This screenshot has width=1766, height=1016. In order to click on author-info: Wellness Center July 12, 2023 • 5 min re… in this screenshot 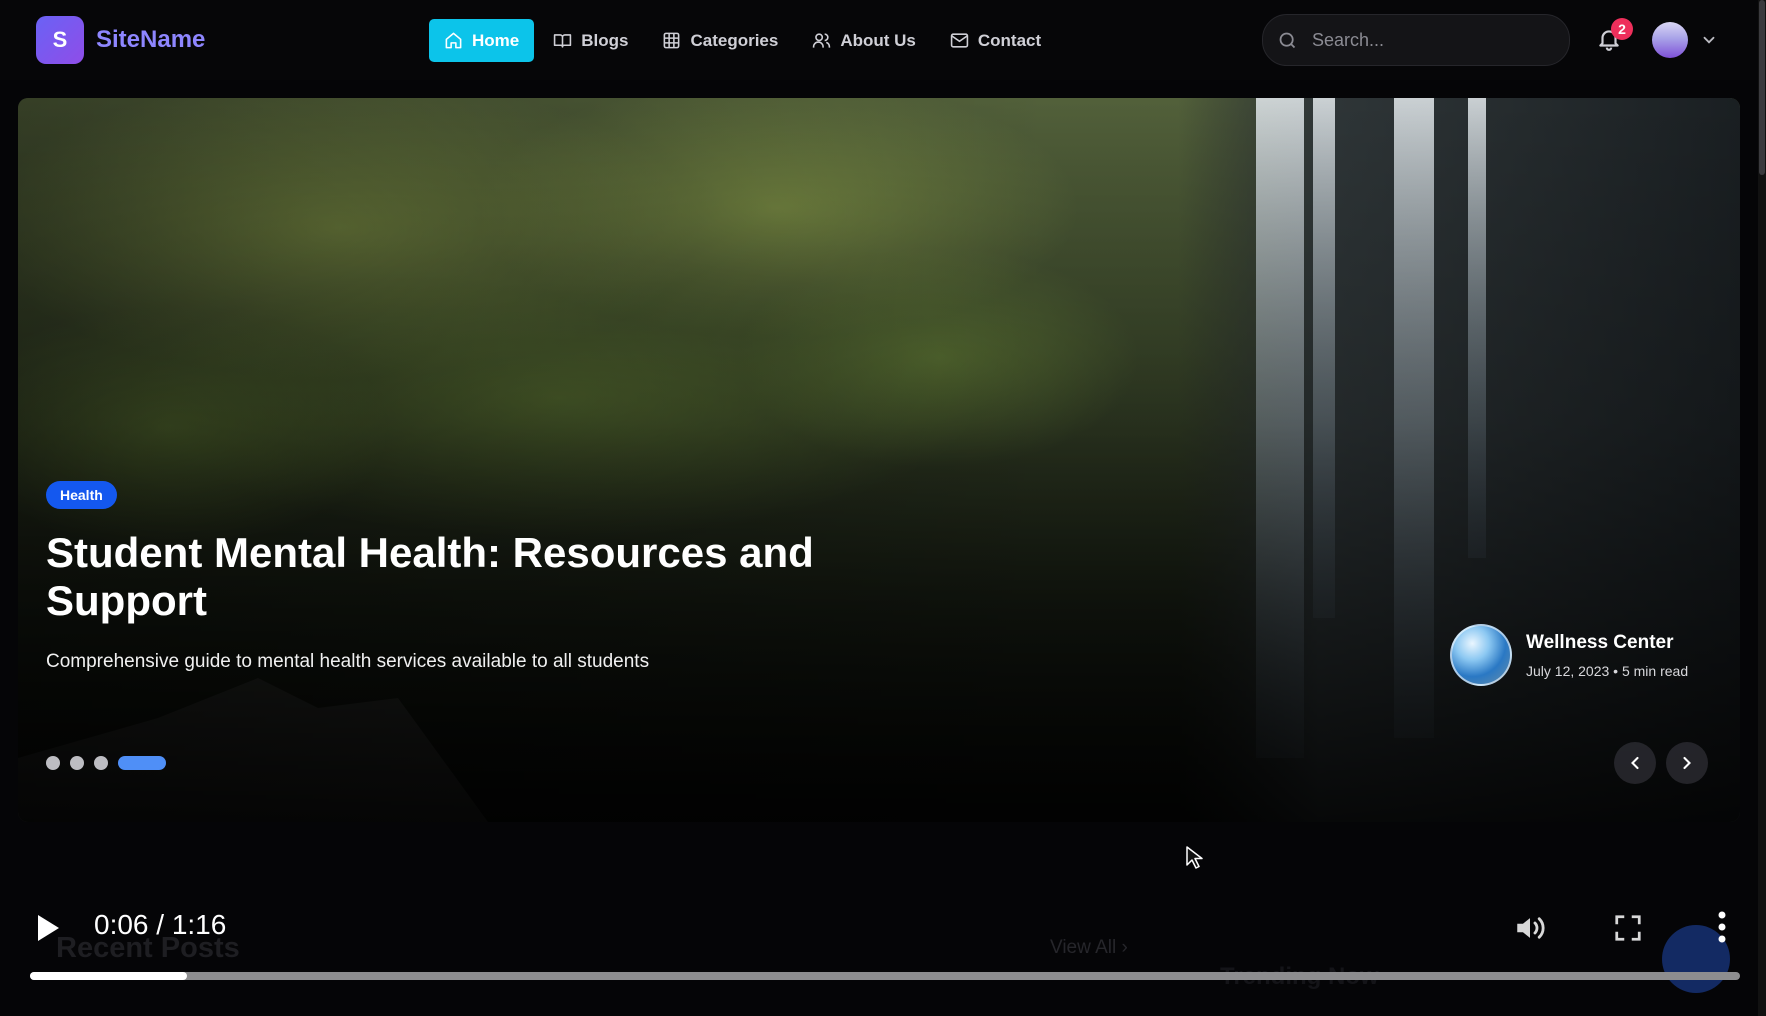, I will do `click(1569, 655)`.